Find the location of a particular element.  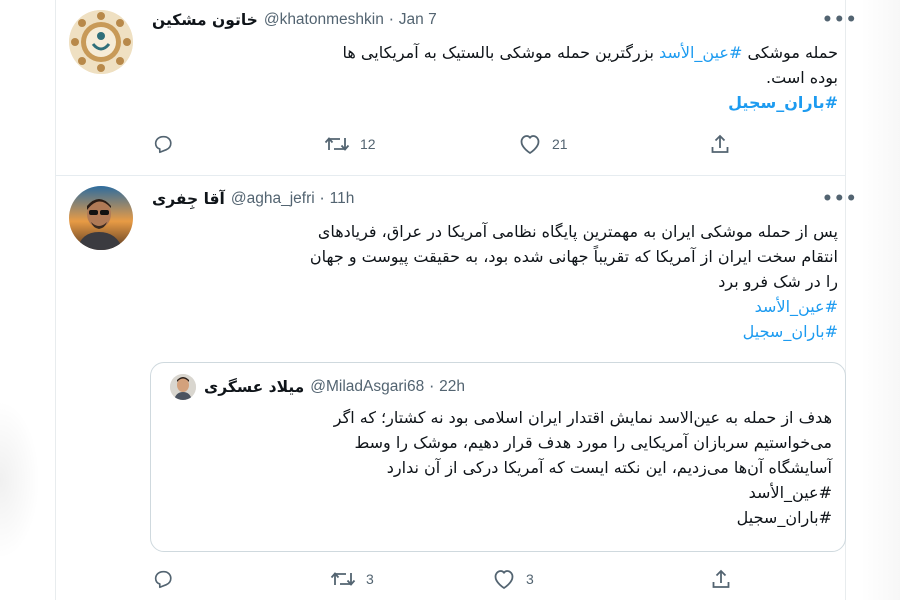

avatar-emblem-icon is located at coordinates (101, 42).